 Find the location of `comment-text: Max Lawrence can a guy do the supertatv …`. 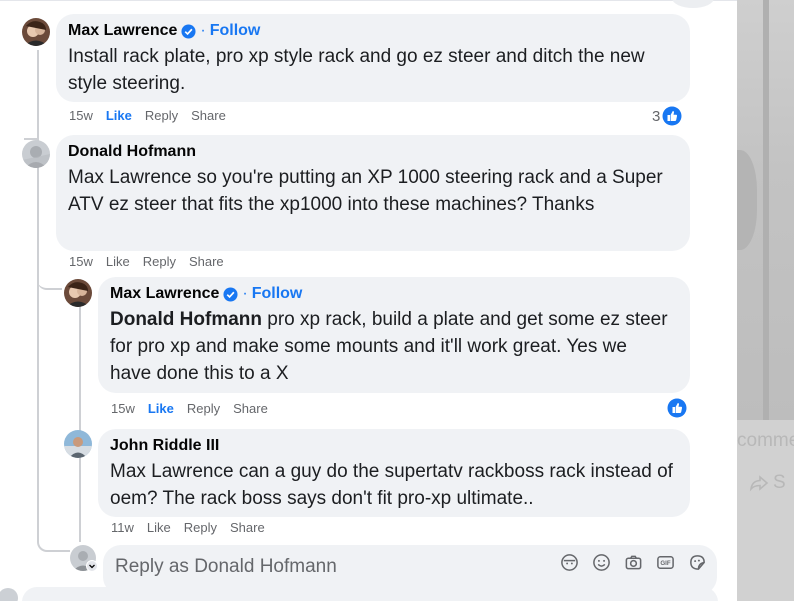

comment-text: Max Lawrence can a guy do the supertatv … is located at coordinates (391, 485).